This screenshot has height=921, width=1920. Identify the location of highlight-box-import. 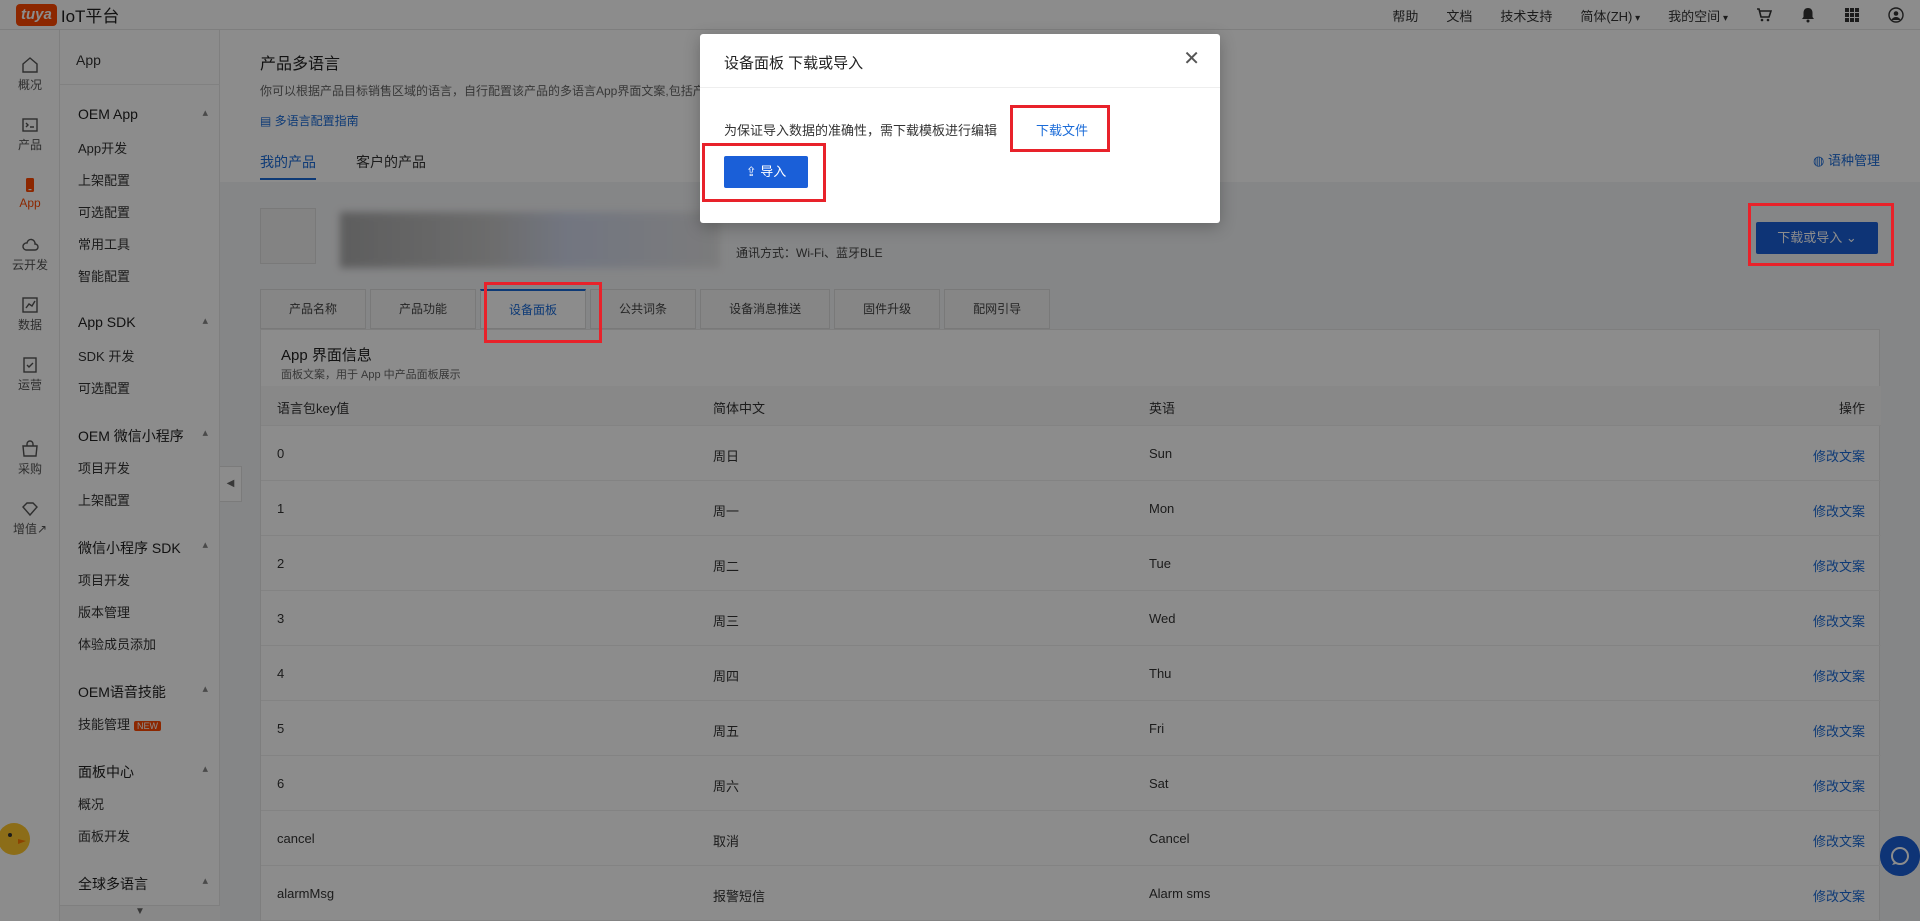
(764, 172).